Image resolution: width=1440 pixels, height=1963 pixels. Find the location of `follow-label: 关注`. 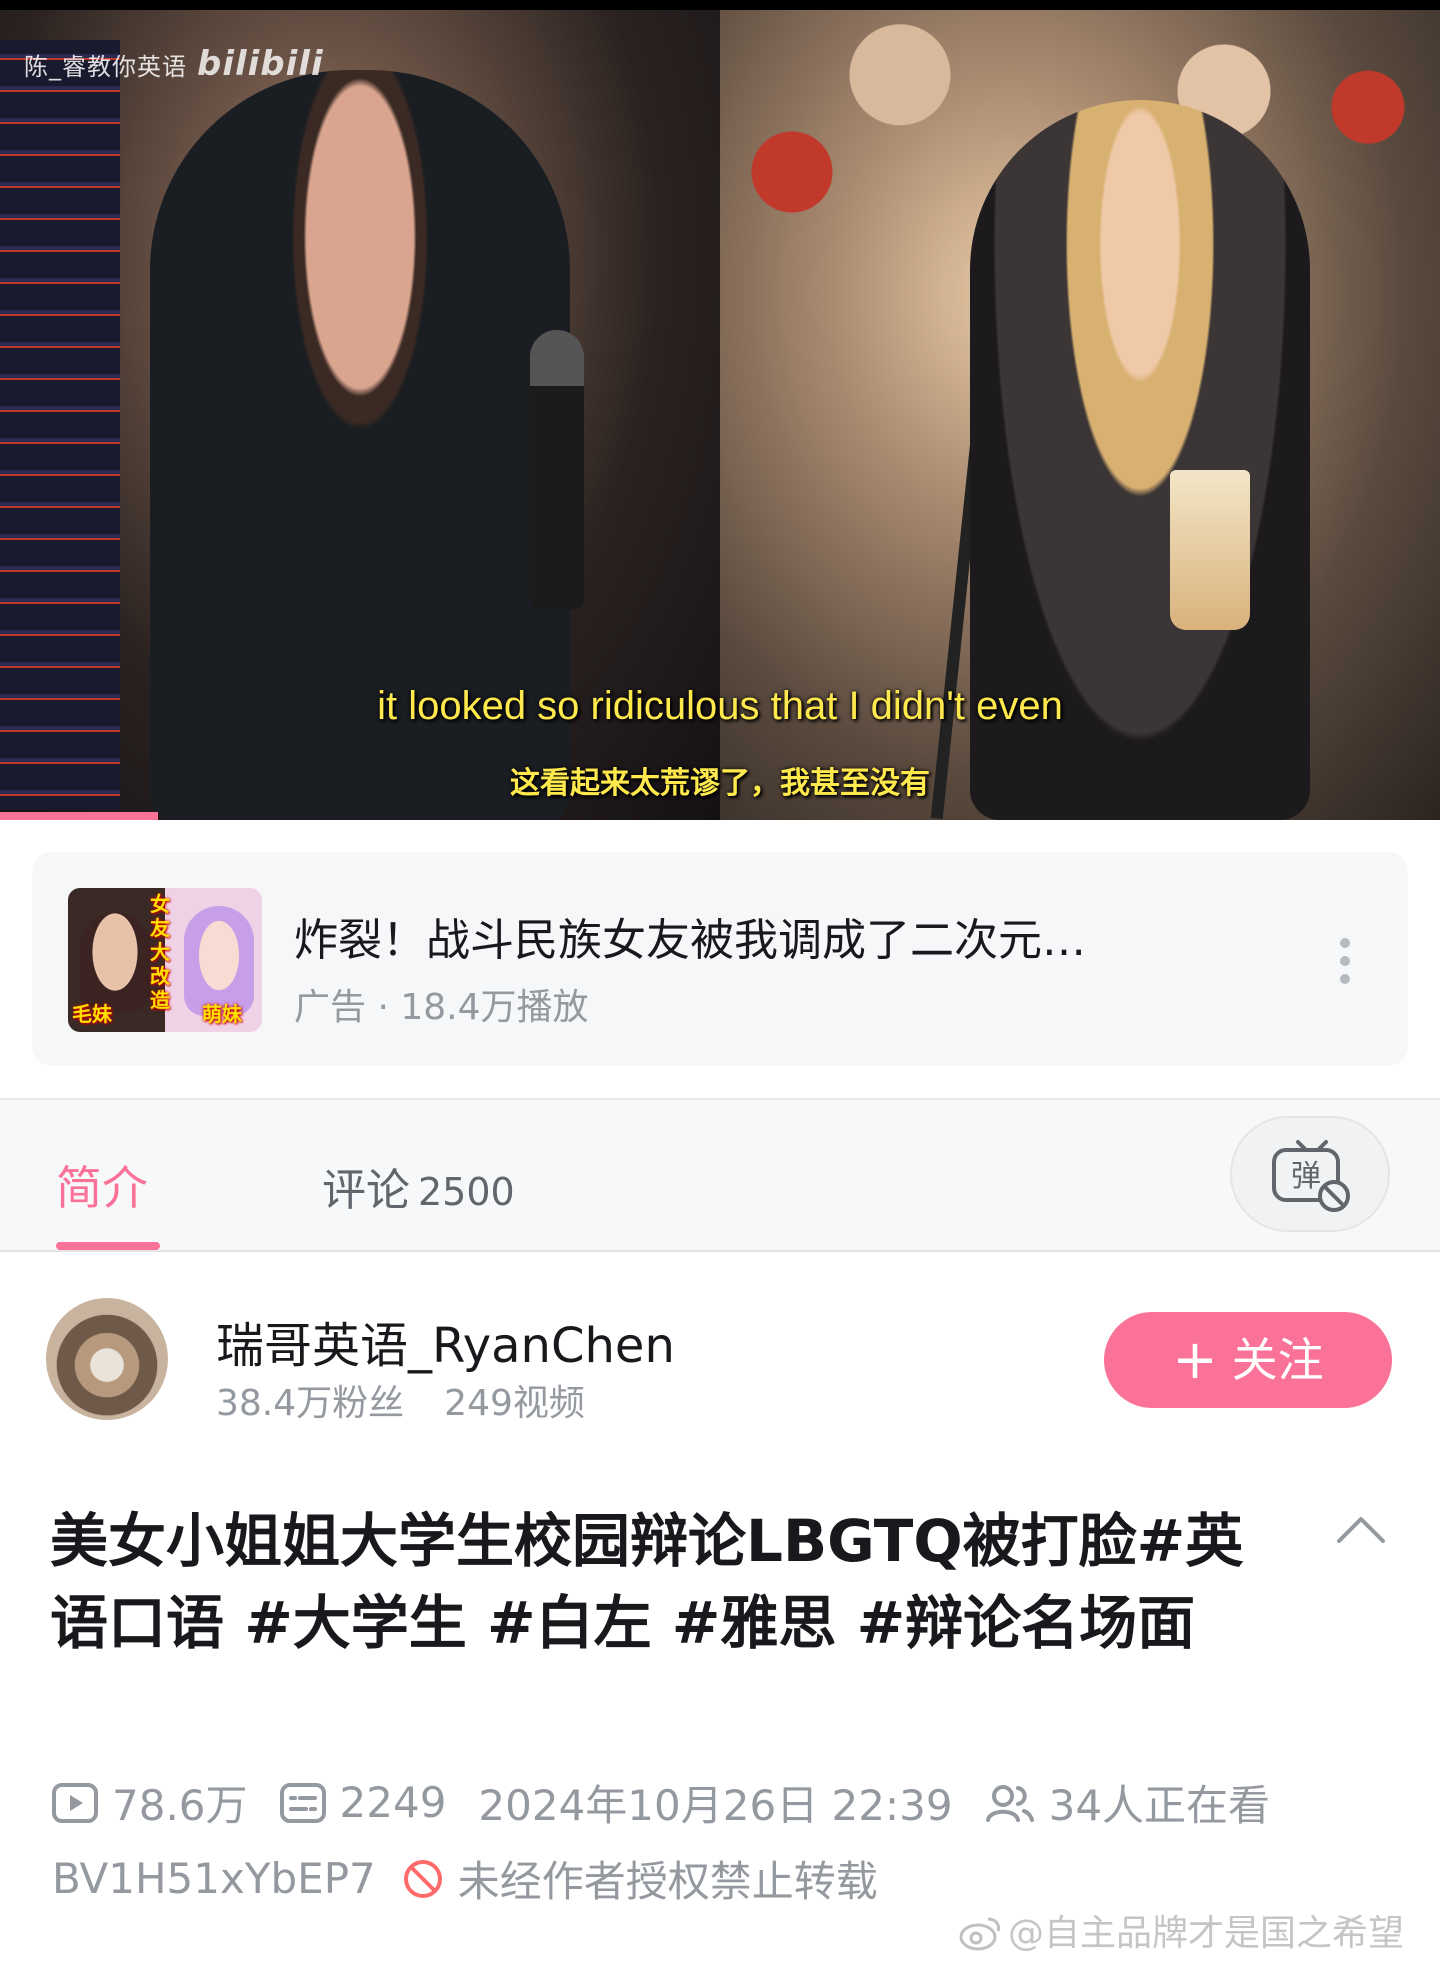

follow-label: 关注 is located at coordinates (1277, 1360).